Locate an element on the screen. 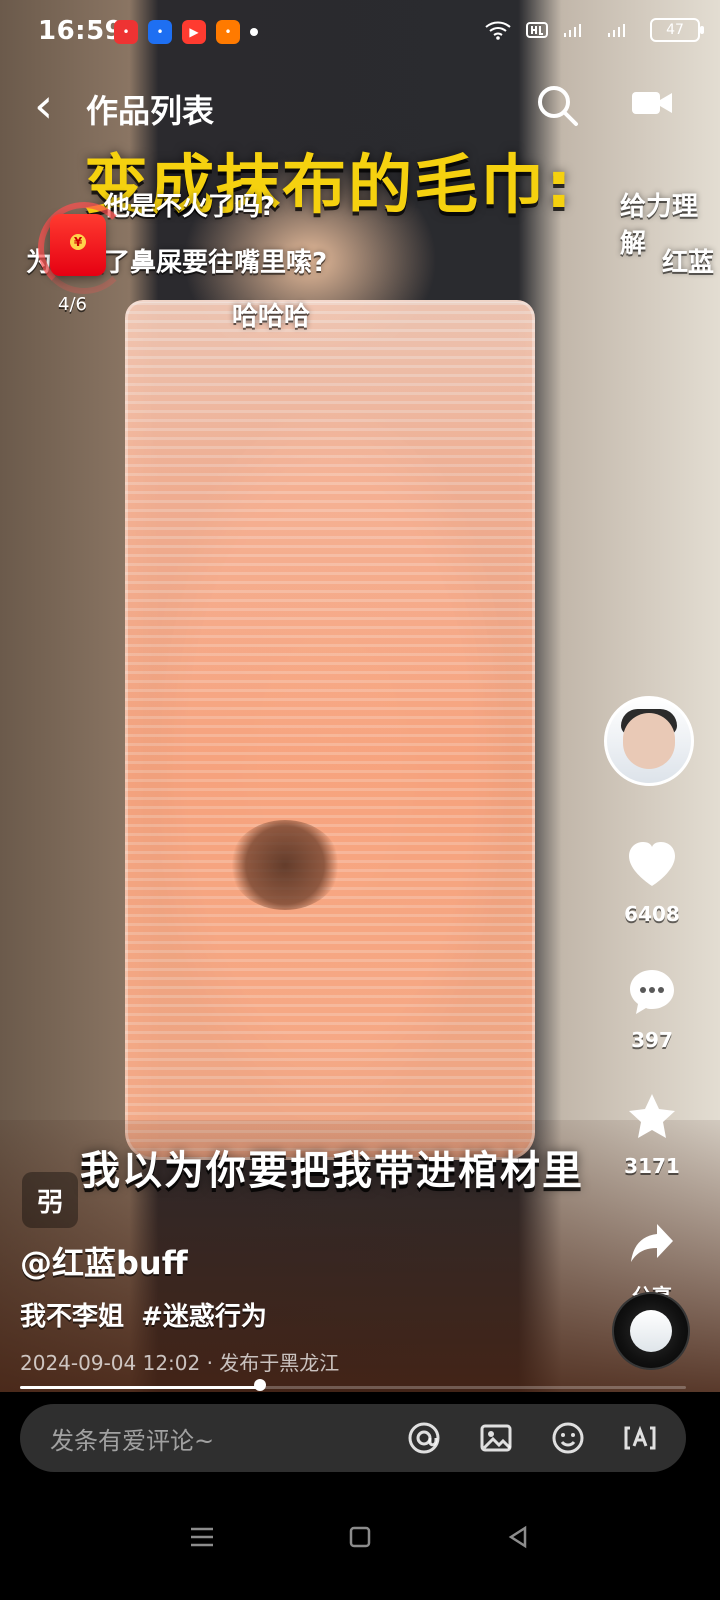 The width and height of the screenshot is (720, 1600). heart-icon is located at coordinates (652, 865).